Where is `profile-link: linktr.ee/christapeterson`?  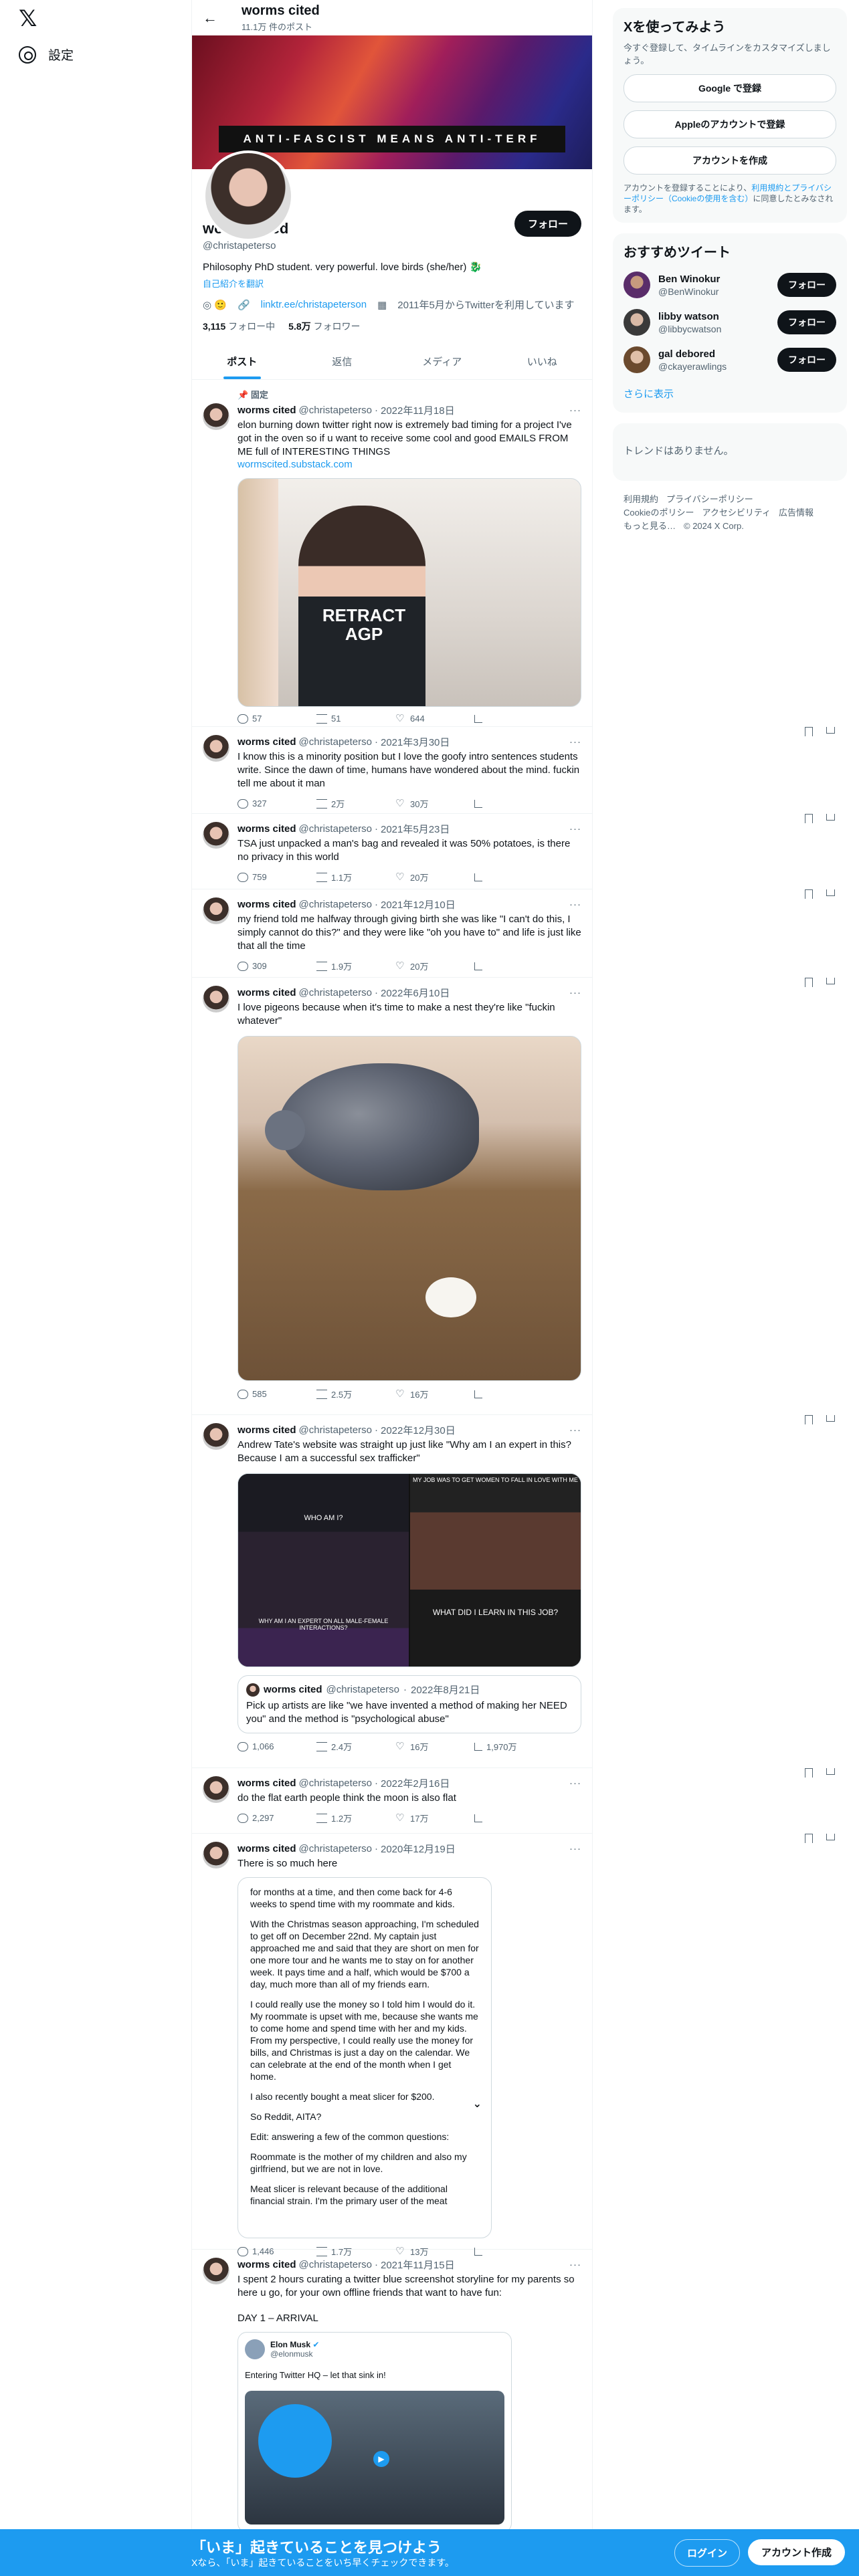 profile-link: linktr.ee/christapeterson is located at coordinates (314, 304).